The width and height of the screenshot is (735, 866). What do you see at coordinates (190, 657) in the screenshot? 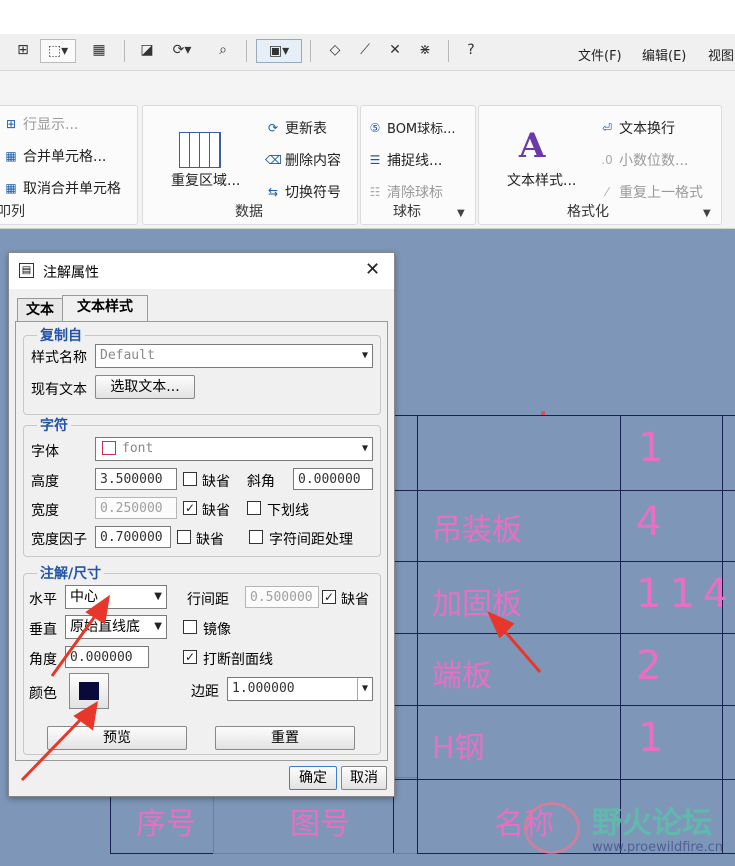
I see `break-hatching-checkbox: ✓` at bounding box center [190, 657].